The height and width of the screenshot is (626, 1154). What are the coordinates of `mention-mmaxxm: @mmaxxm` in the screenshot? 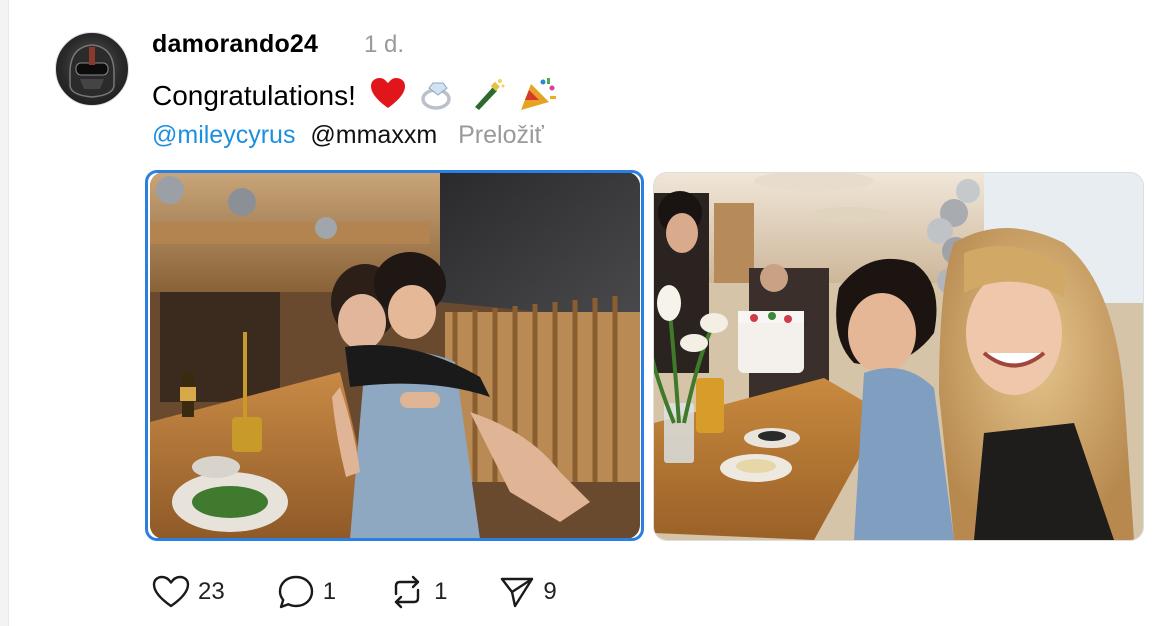 It's located at (373, 135).